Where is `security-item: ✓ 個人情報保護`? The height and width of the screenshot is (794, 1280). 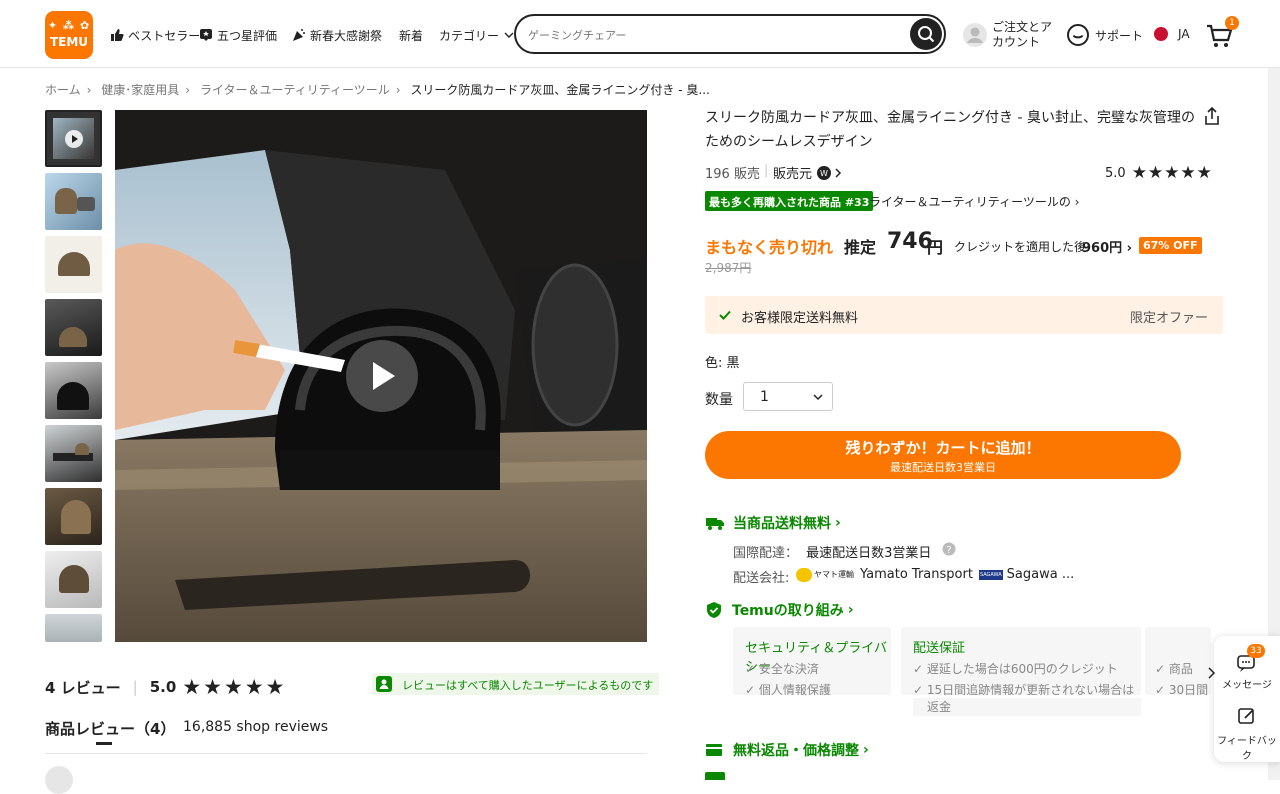 security-item: ✓ 個人情報保護 is located at coordinates (788, 689).